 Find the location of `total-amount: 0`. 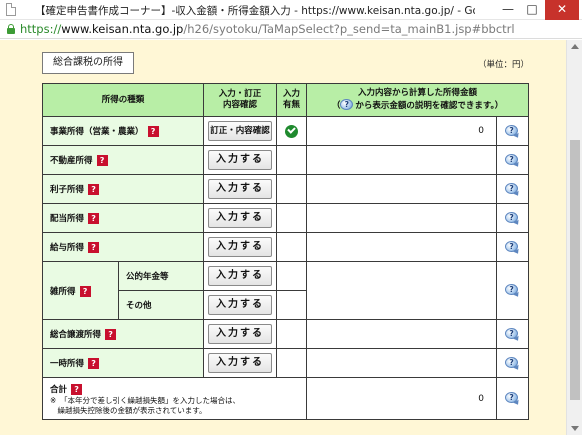

total-amount: 0 is located at coordinates (402, 398).